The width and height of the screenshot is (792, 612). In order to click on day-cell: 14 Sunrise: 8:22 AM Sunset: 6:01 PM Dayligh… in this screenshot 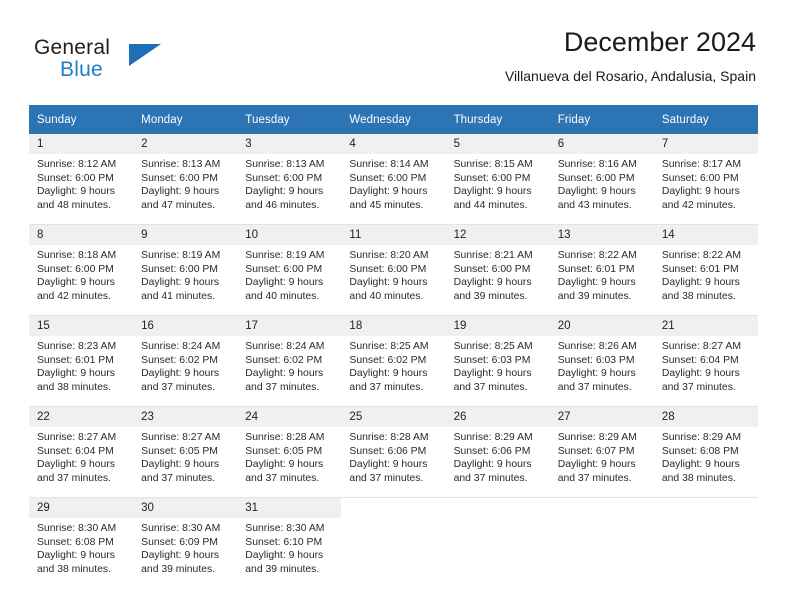, I will do `click(705, 270)`.